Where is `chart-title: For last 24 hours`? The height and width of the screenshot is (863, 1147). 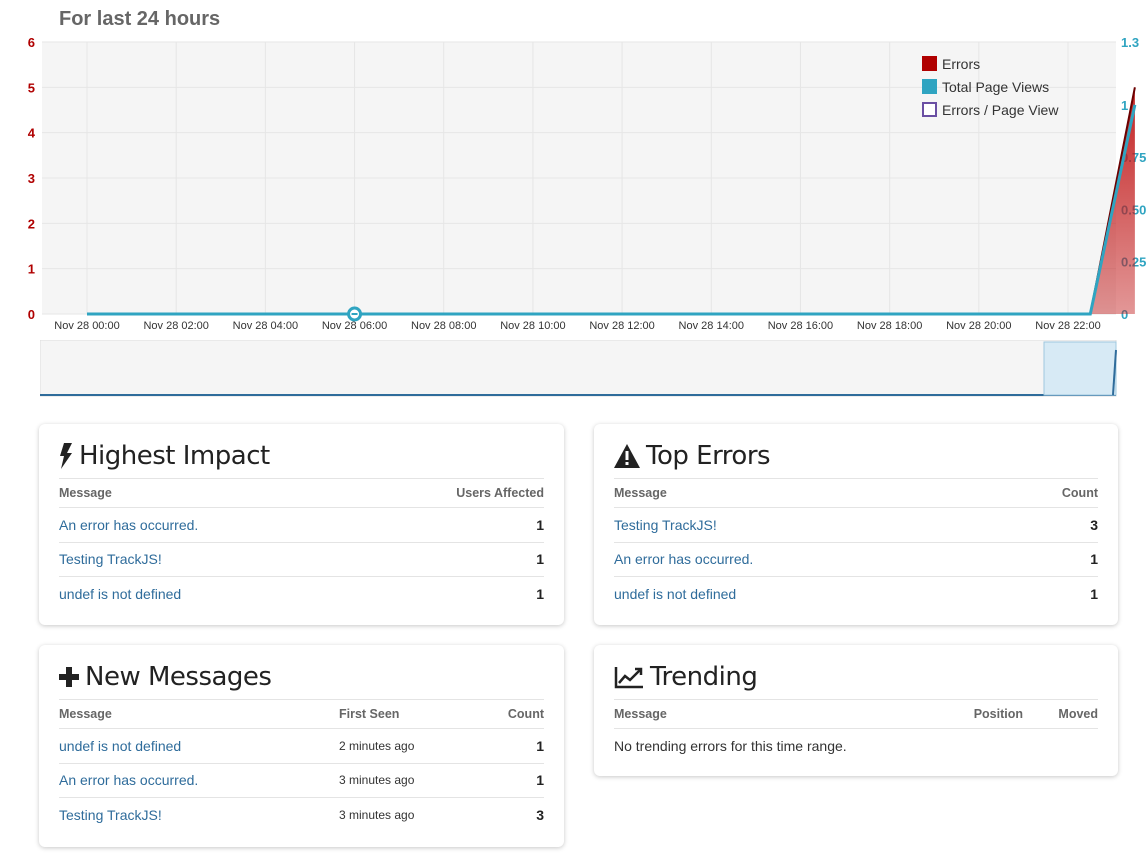 chart-title: For last 24 hours is located at coordinates (140, 19).